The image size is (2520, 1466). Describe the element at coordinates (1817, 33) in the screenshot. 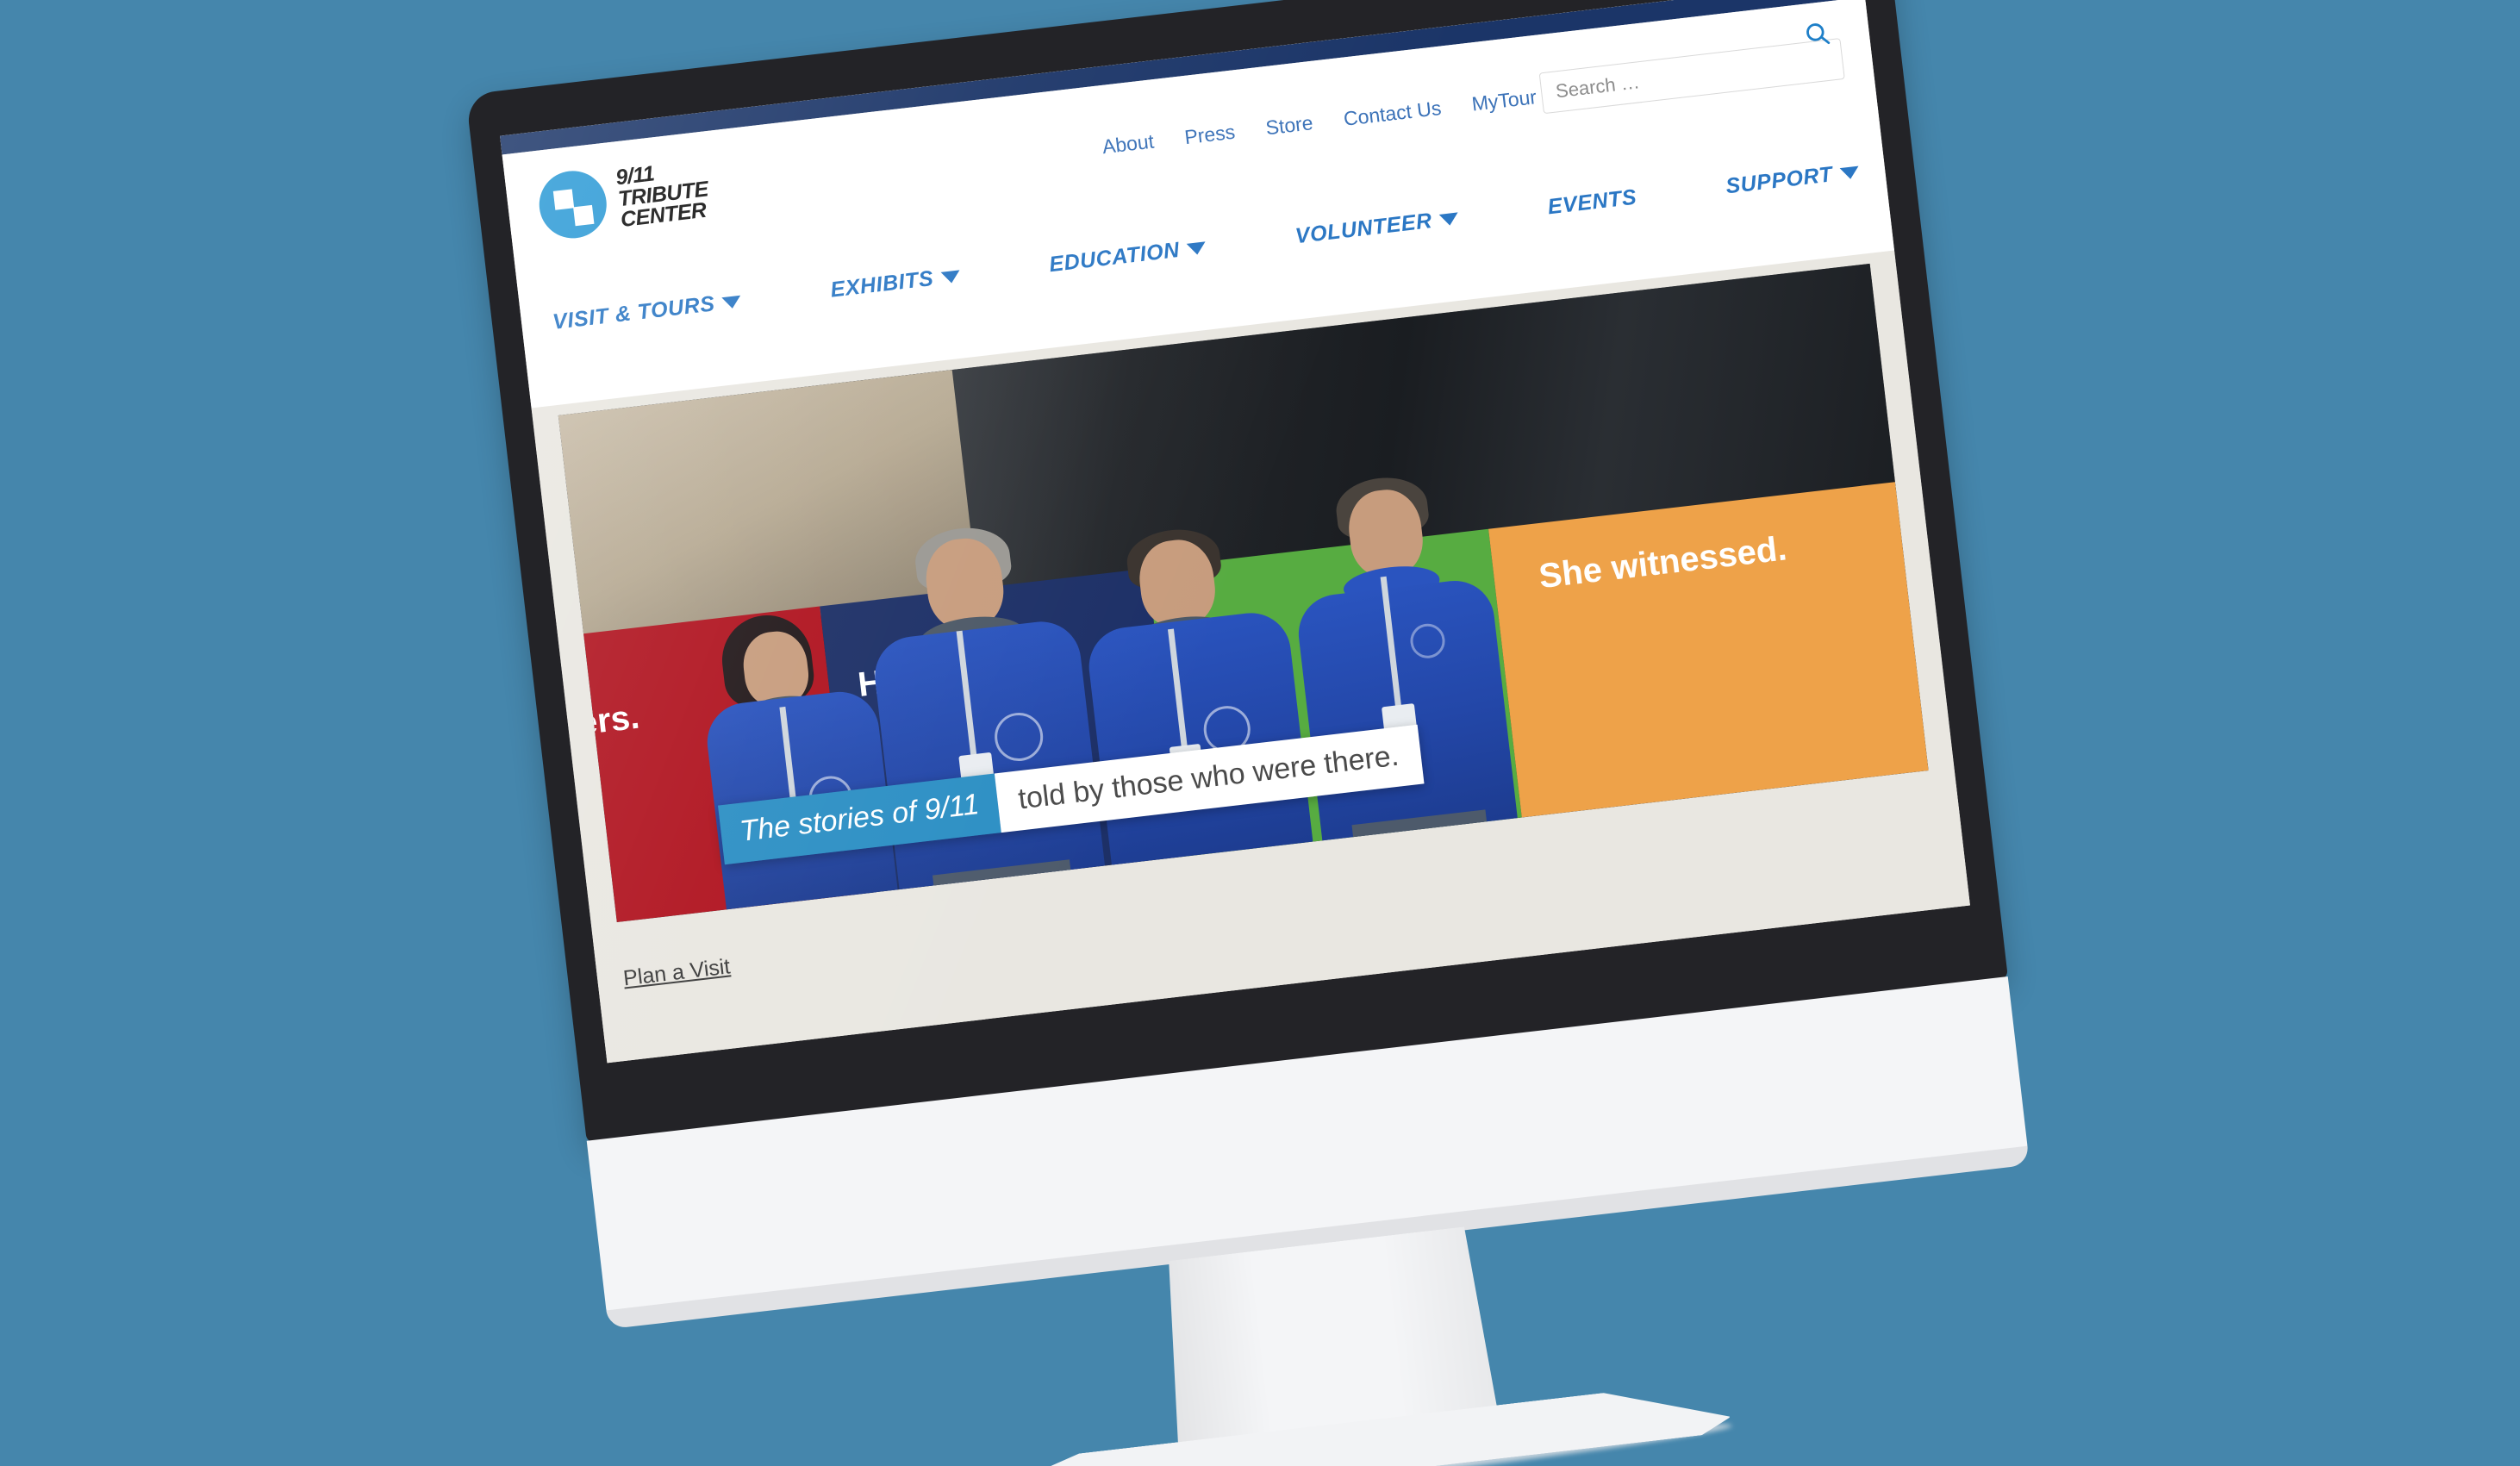

I see `search-icon` at that location.